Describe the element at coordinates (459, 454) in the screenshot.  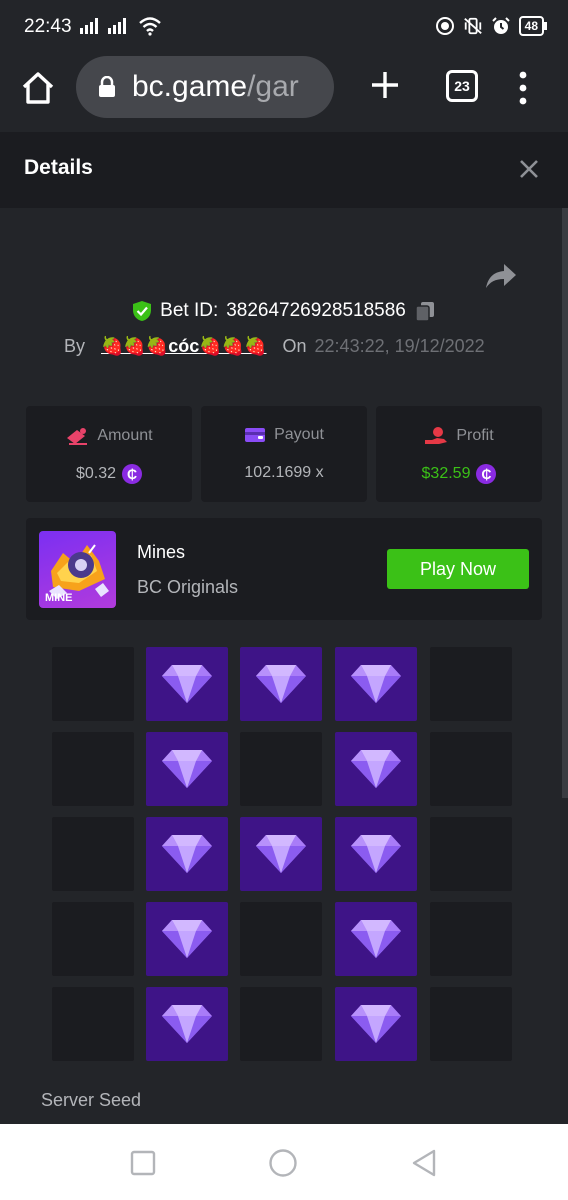
I see `profit-card: Profit $32.59 ₵` at that location.